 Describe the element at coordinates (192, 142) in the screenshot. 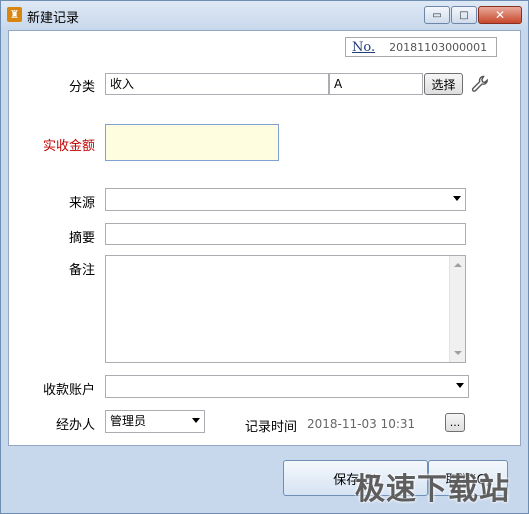

I see `amount-input` at that location.